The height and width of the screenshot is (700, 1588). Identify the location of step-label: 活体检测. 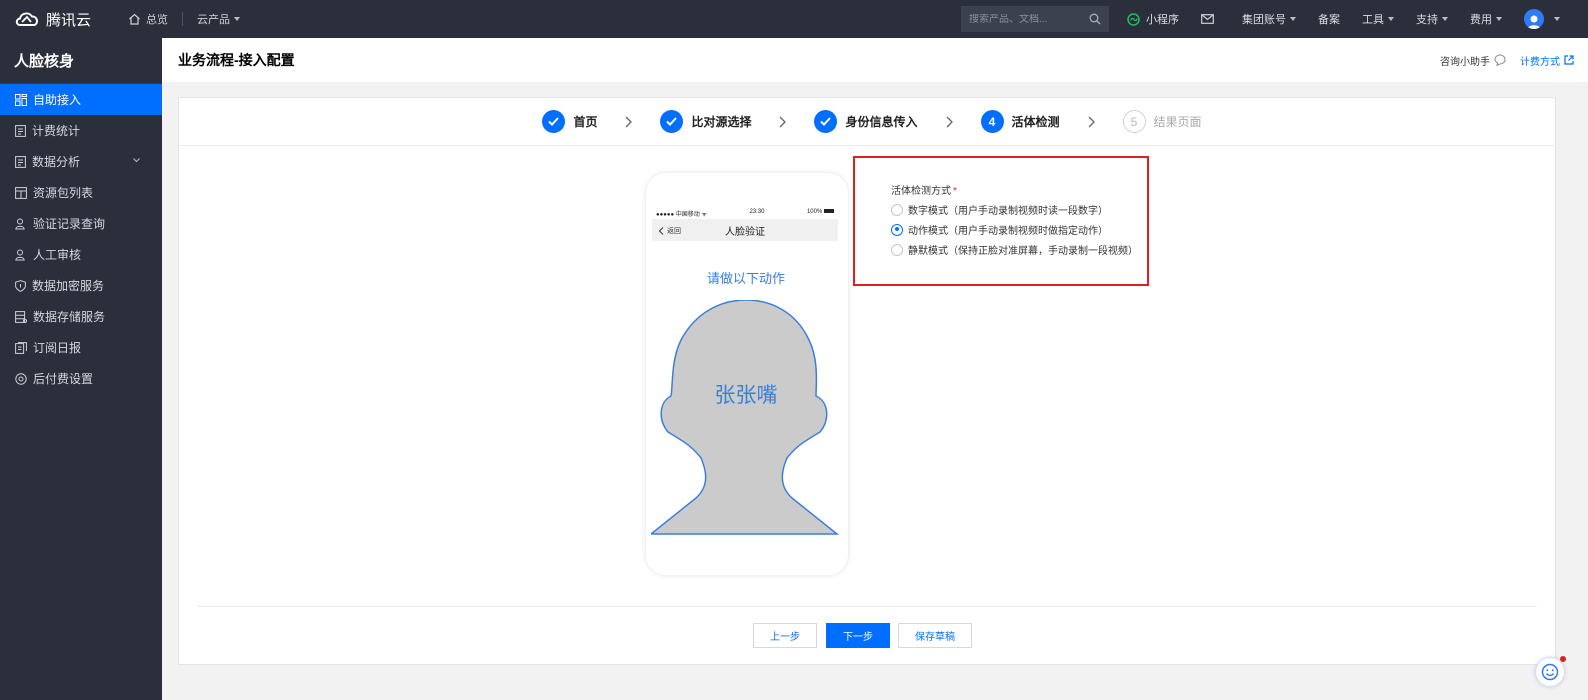
(1035, 122).